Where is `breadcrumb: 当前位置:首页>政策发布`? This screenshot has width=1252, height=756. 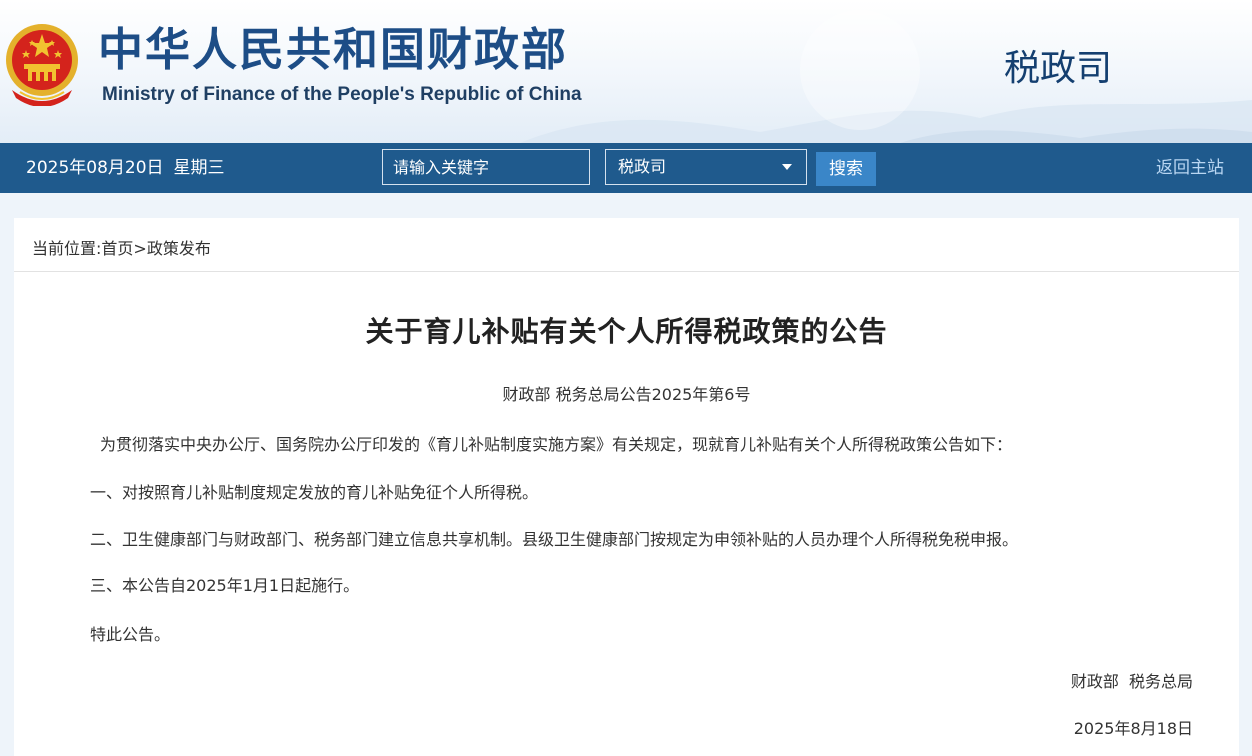 breadcrumb: 当前位置:首页>政策发布 is located at coordinates (121, 249).